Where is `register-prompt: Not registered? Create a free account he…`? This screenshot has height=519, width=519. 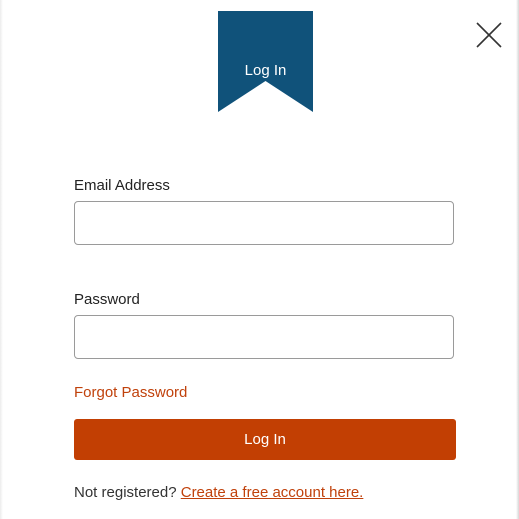 register-prompt: Not registered? Create a free account he… is located at coordinates (218, 493).